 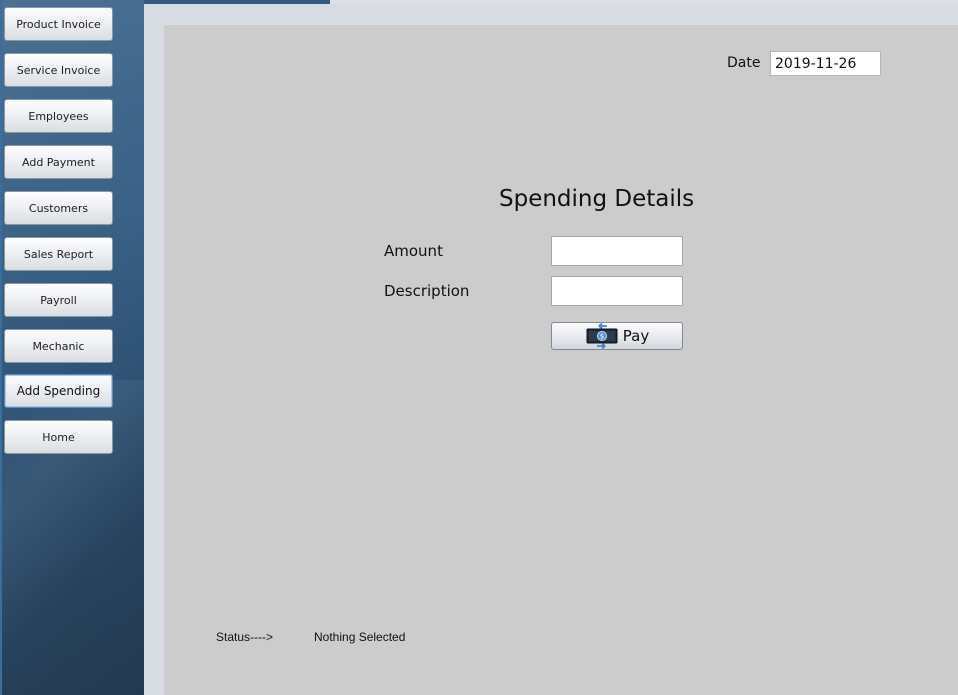 I want to click on pay-button: $ Pay, so click(x=617, y=336).